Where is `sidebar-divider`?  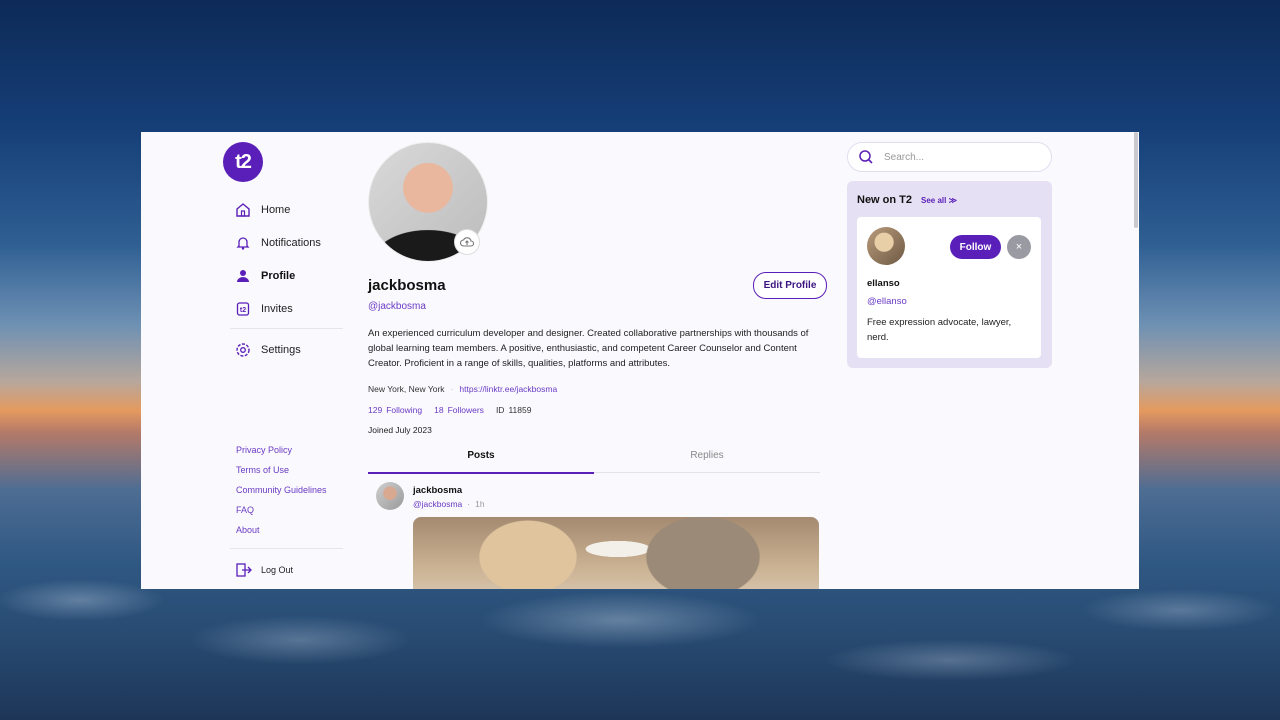
sidebar-divider is located at coordinates (286, 328).